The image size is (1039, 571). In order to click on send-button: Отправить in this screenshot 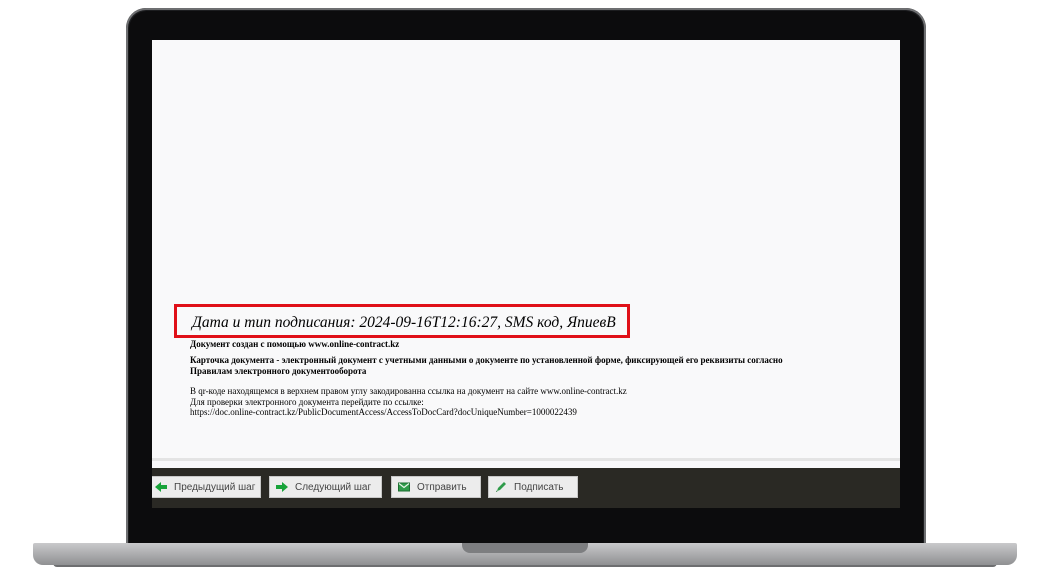, I will do `click(436, 487)`.